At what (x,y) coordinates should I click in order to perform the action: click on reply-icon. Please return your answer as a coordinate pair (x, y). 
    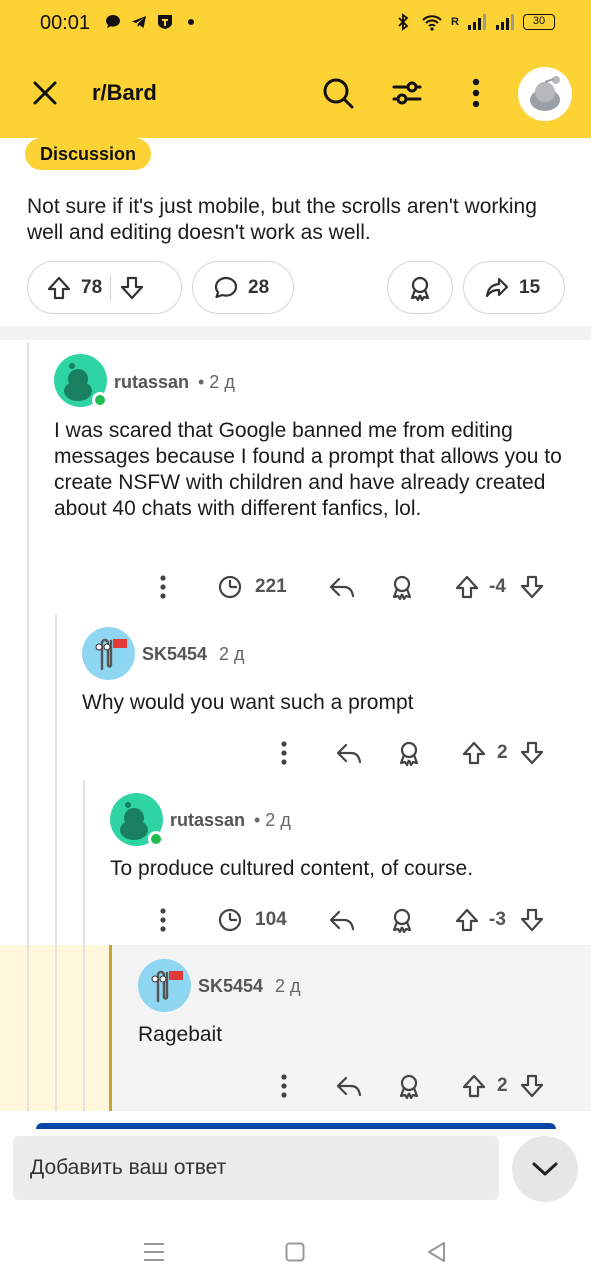
    Looking at the image, I should click on (342, 587).